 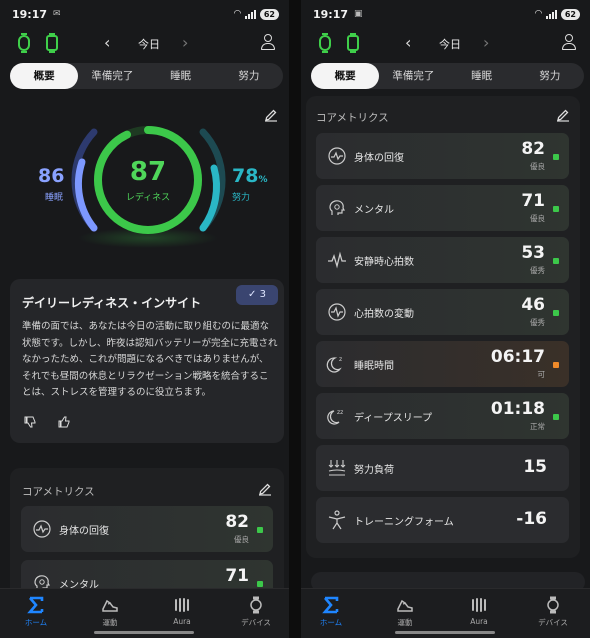 What do you see at coordinates (446, 14) in the screenshot?
I see `status-bar: 19:17 ▣ ◠ 62` at bounding box center [446, 14].